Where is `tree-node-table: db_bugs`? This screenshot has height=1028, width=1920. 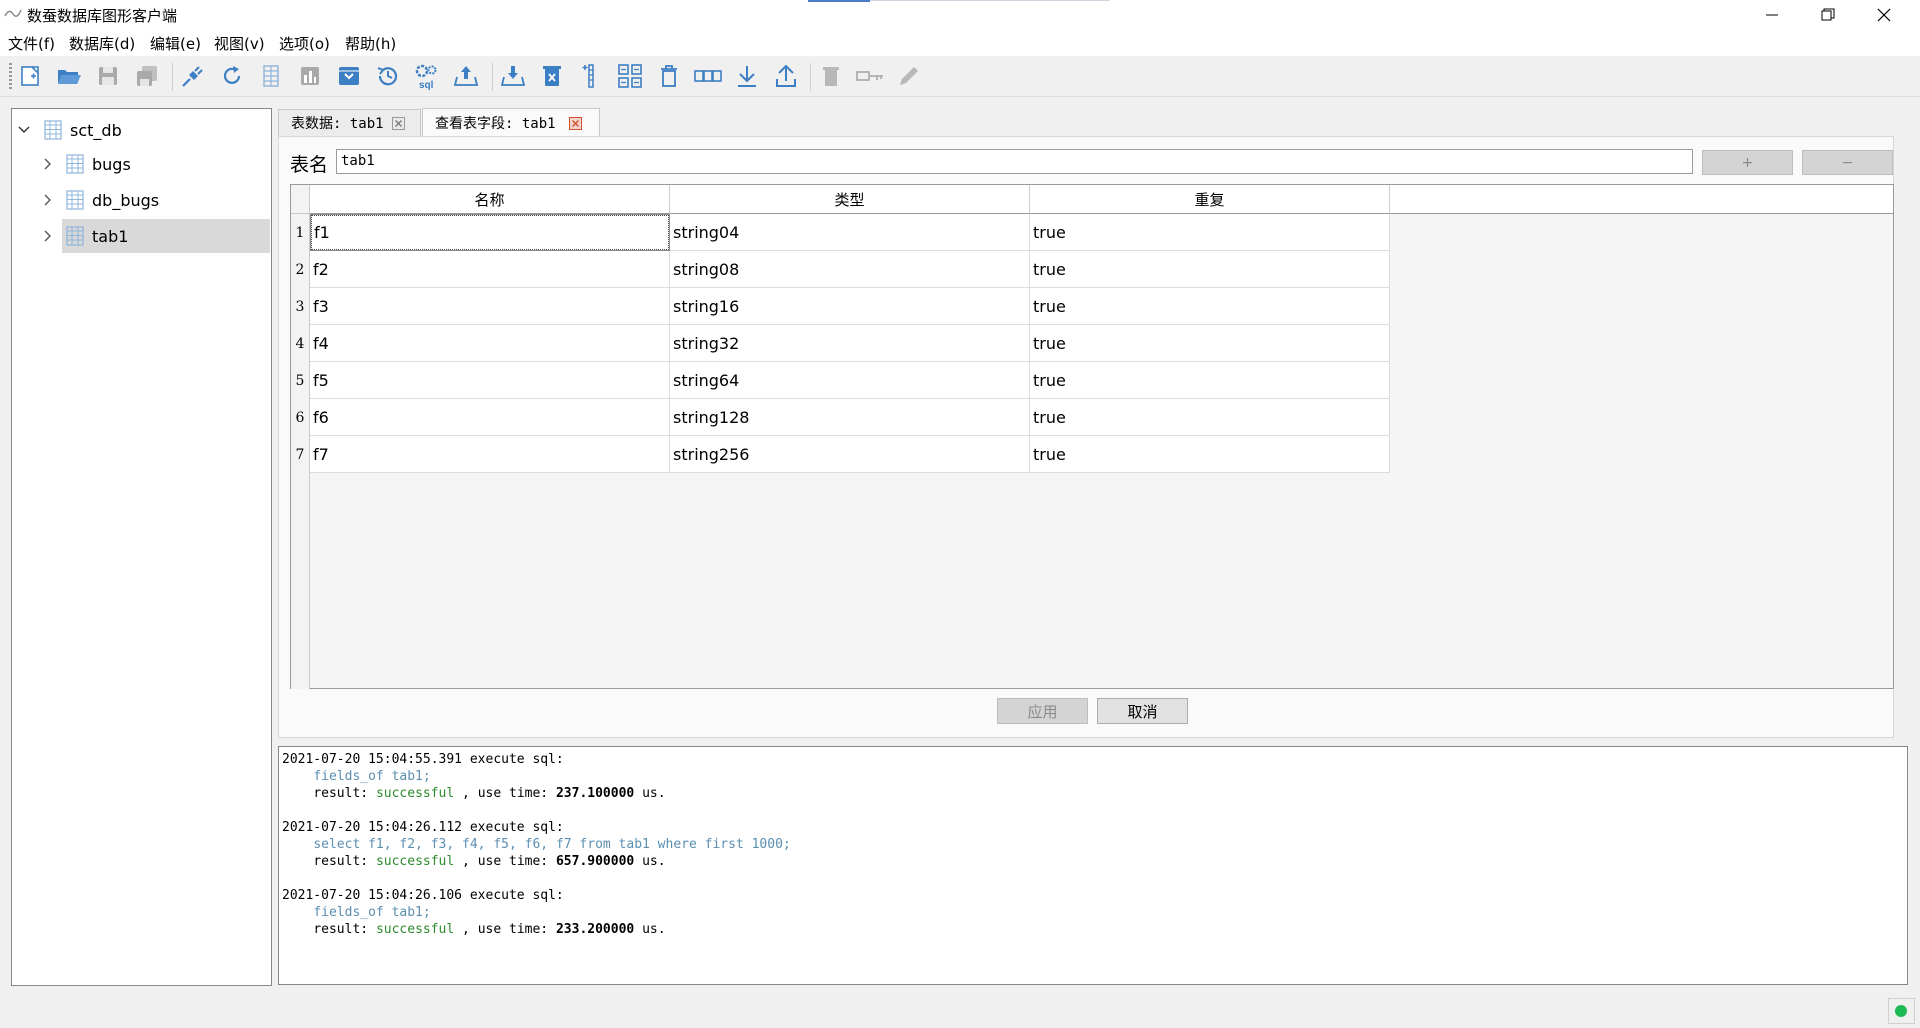
tree-node-table: db_bugs is located at coordinates (141, 200).